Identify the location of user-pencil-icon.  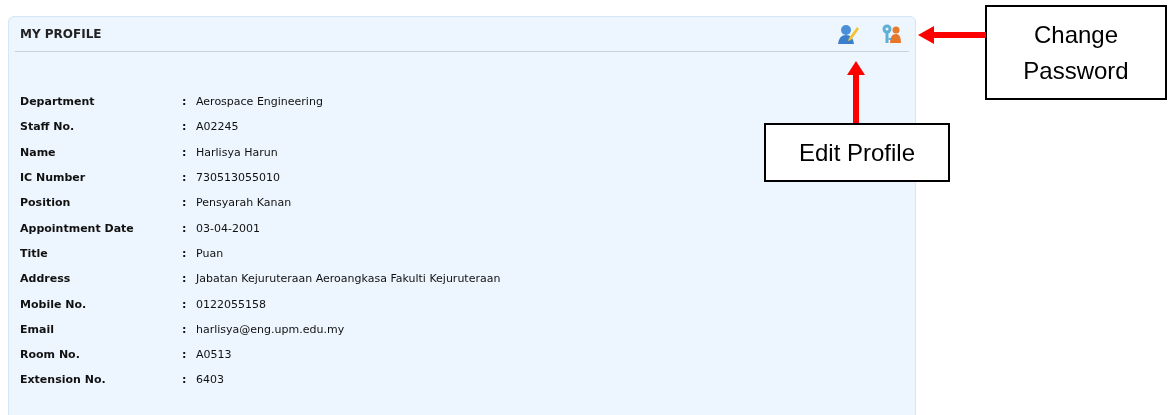
(848, 34).